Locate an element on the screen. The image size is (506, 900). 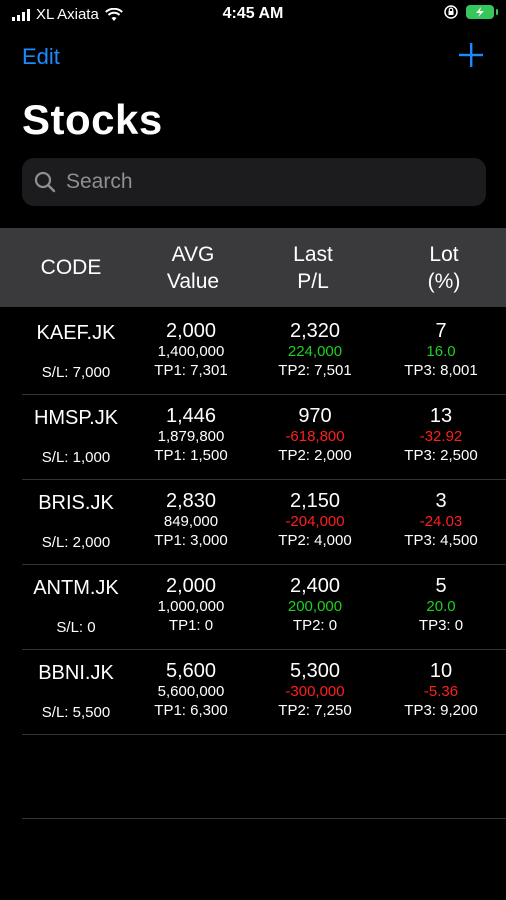
percent-change: 20.0 is located at coordinates (441, 606).